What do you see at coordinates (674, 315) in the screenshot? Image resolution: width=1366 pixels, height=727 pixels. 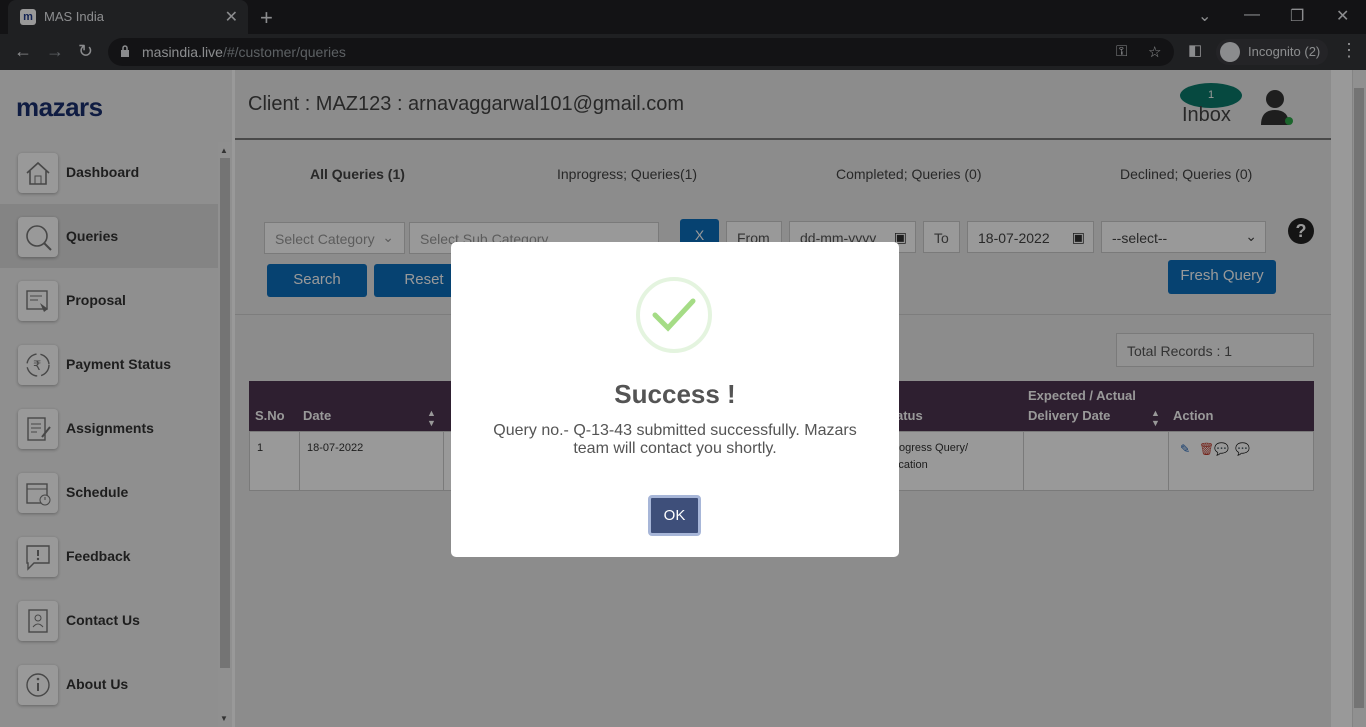 I see `success-check-icon` at bounding box center [674, 315].